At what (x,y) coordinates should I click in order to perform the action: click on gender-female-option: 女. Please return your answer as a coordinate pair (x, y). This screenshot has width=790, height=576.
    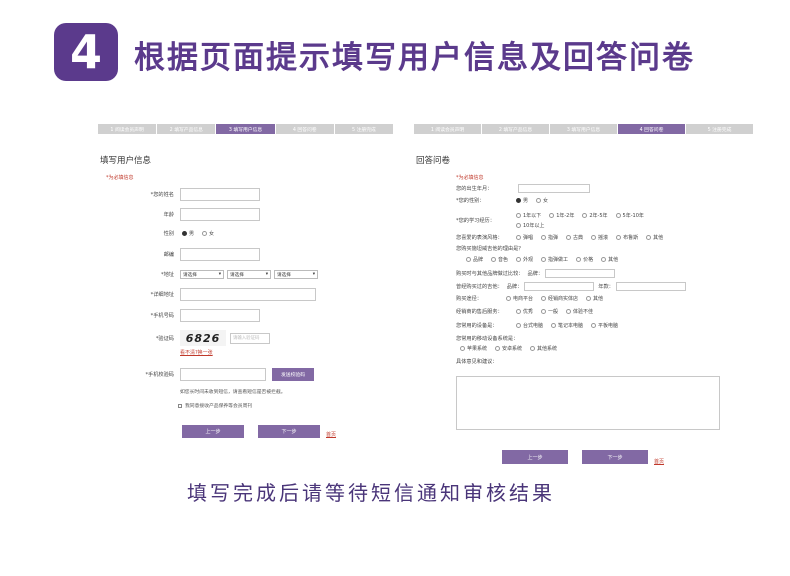
    Looking at the image, I should click on (206, 233).